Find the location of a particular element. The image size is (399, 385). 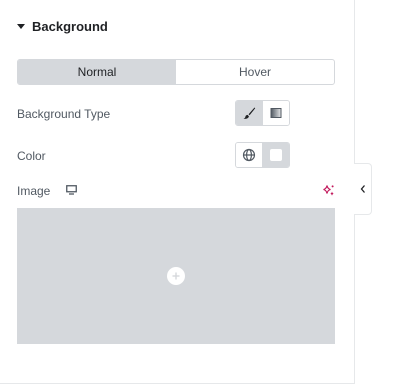

section-header-background: Background is located at coordinates (62, 26).